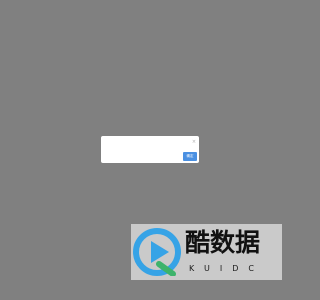 Image resolution: width=320 pixels, height=300 pixels. What do you see at coordinates (190, 156) in the screenshot?
I see `ok-button: 确定` at bounding box center [190, 156].